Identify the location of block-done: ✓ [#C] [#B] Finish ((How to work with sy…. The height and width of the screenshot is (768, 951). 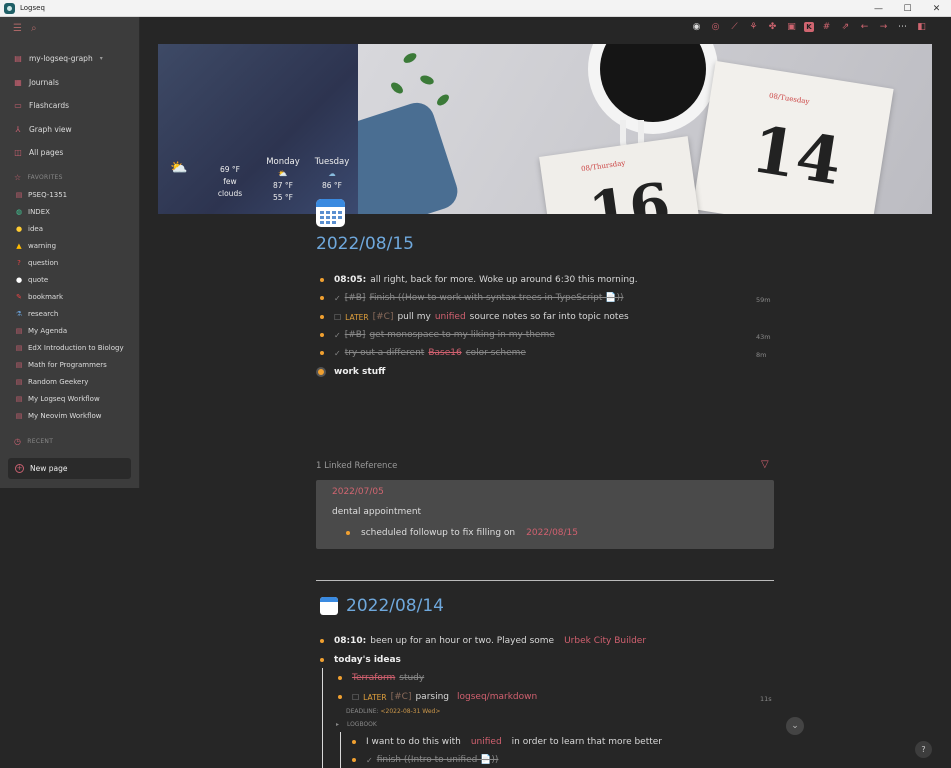
(471, 298).